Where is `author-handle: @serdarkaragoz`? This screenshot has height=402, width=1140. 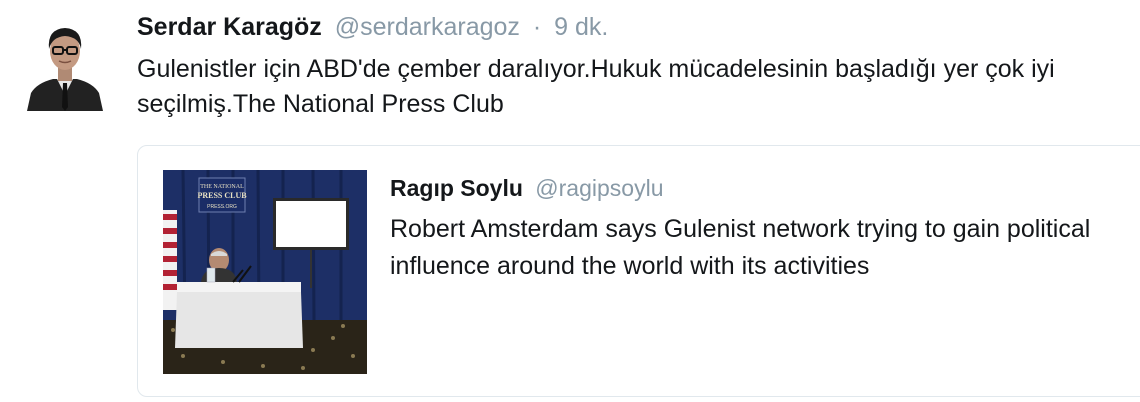 author-handle: @serdarkaragoz is located at coordinates (427, 27).